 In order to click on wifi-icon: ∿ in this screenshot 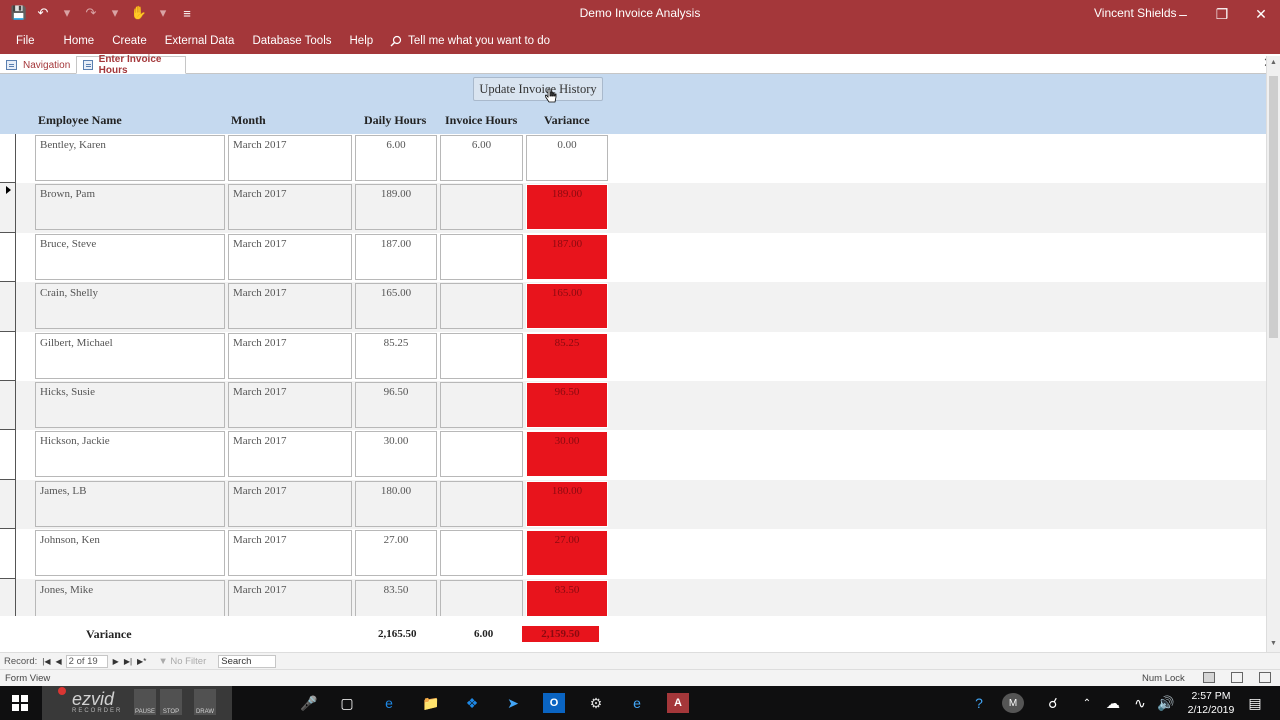, I will do `click(1140, 703)`.